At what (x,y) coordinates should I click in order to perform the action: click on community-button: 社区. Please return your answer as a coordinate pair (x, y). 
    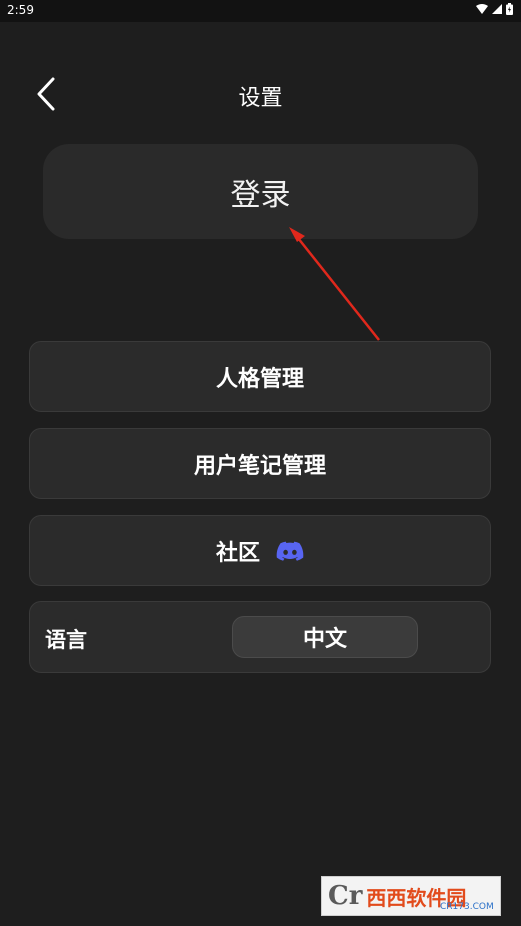
    Looking at the image, I should click on (260, 550).